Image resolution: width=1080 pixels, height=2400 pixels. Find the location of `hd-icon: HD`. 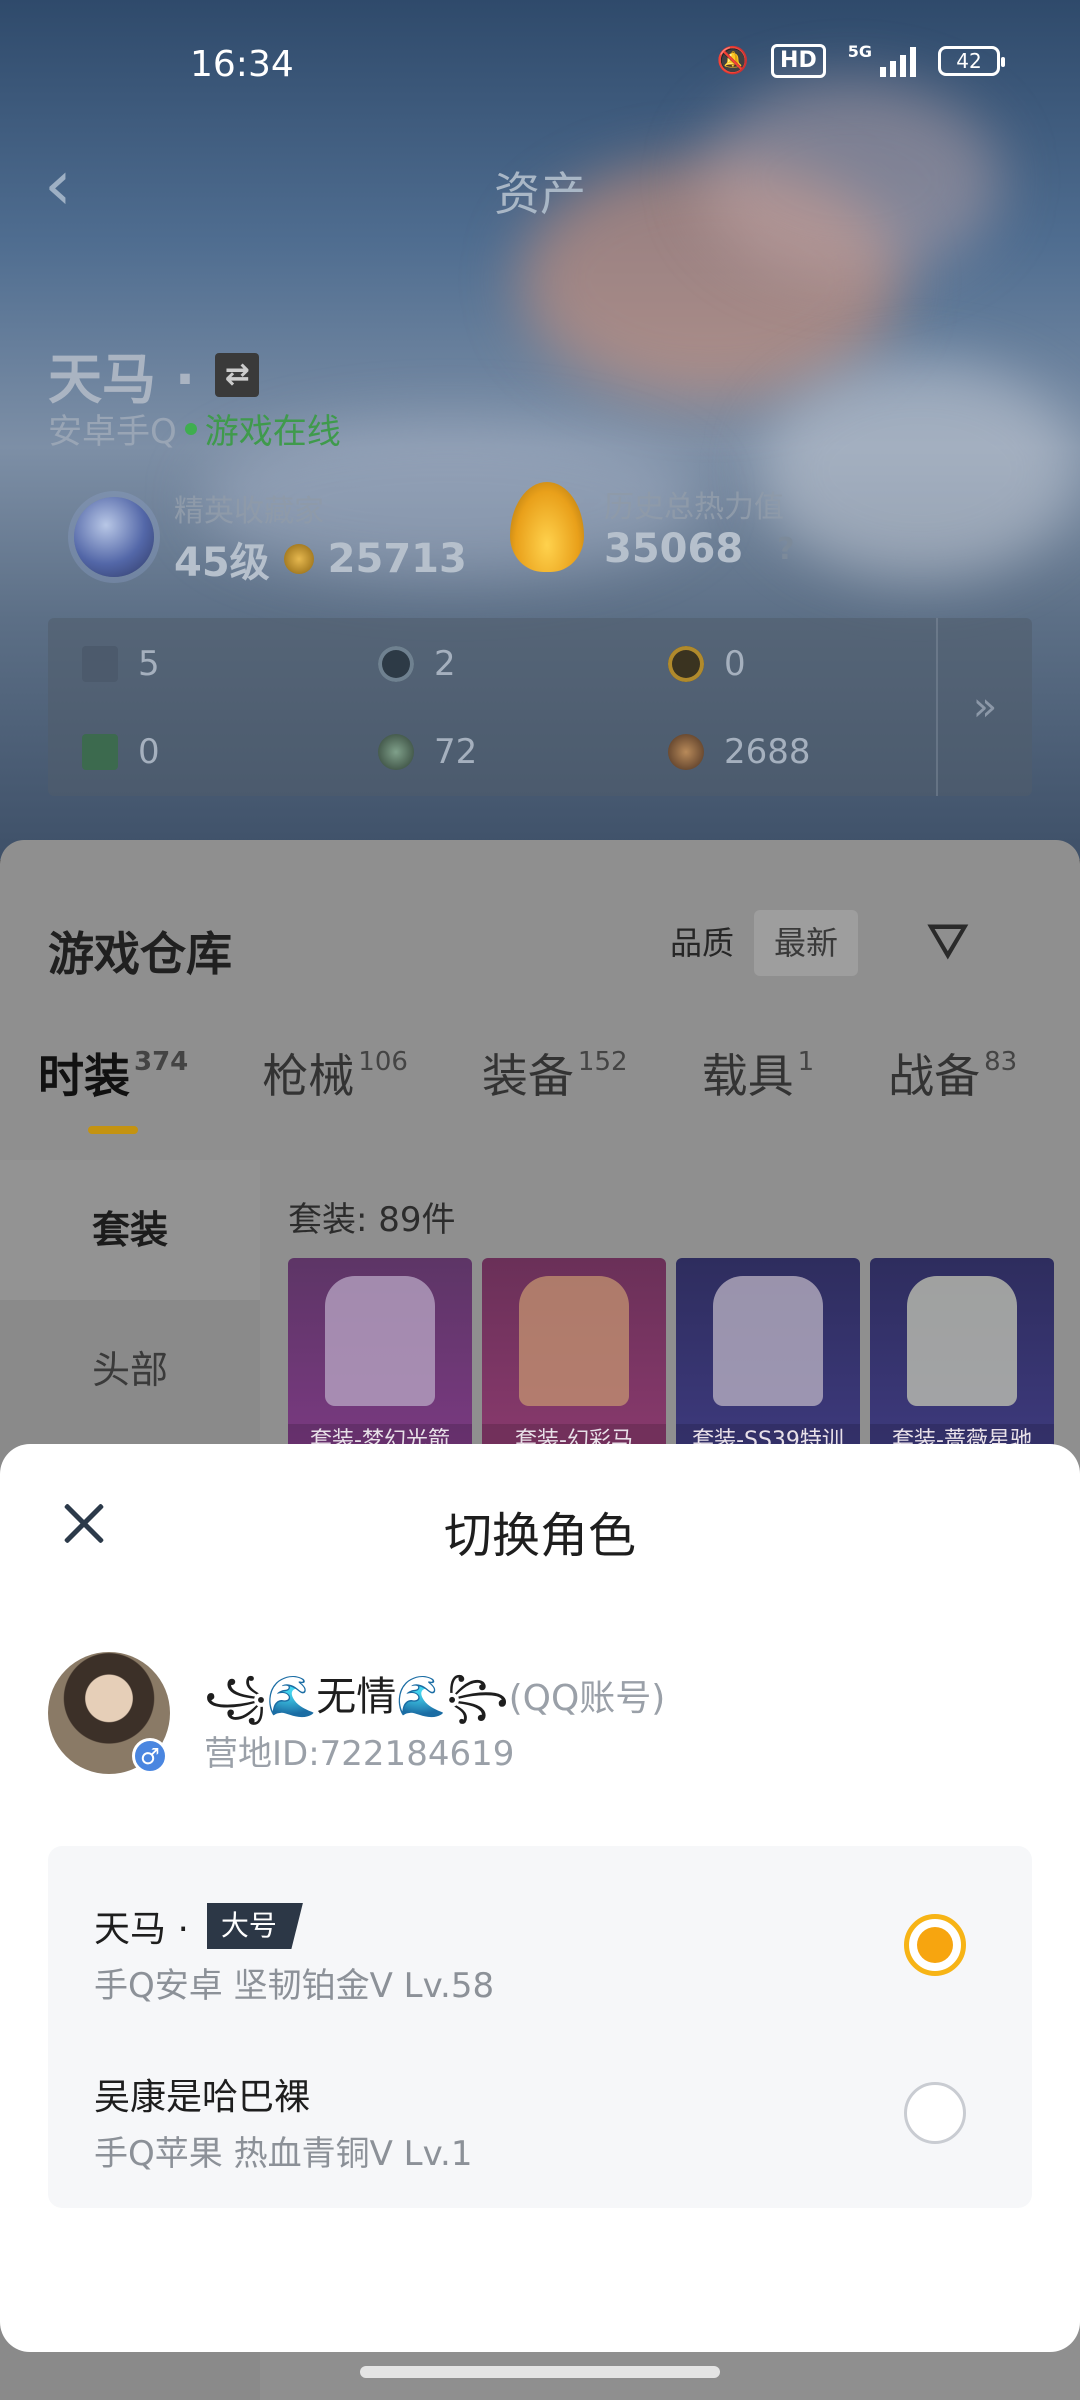

hd-icon: HD is located at coordinates (798, 61).